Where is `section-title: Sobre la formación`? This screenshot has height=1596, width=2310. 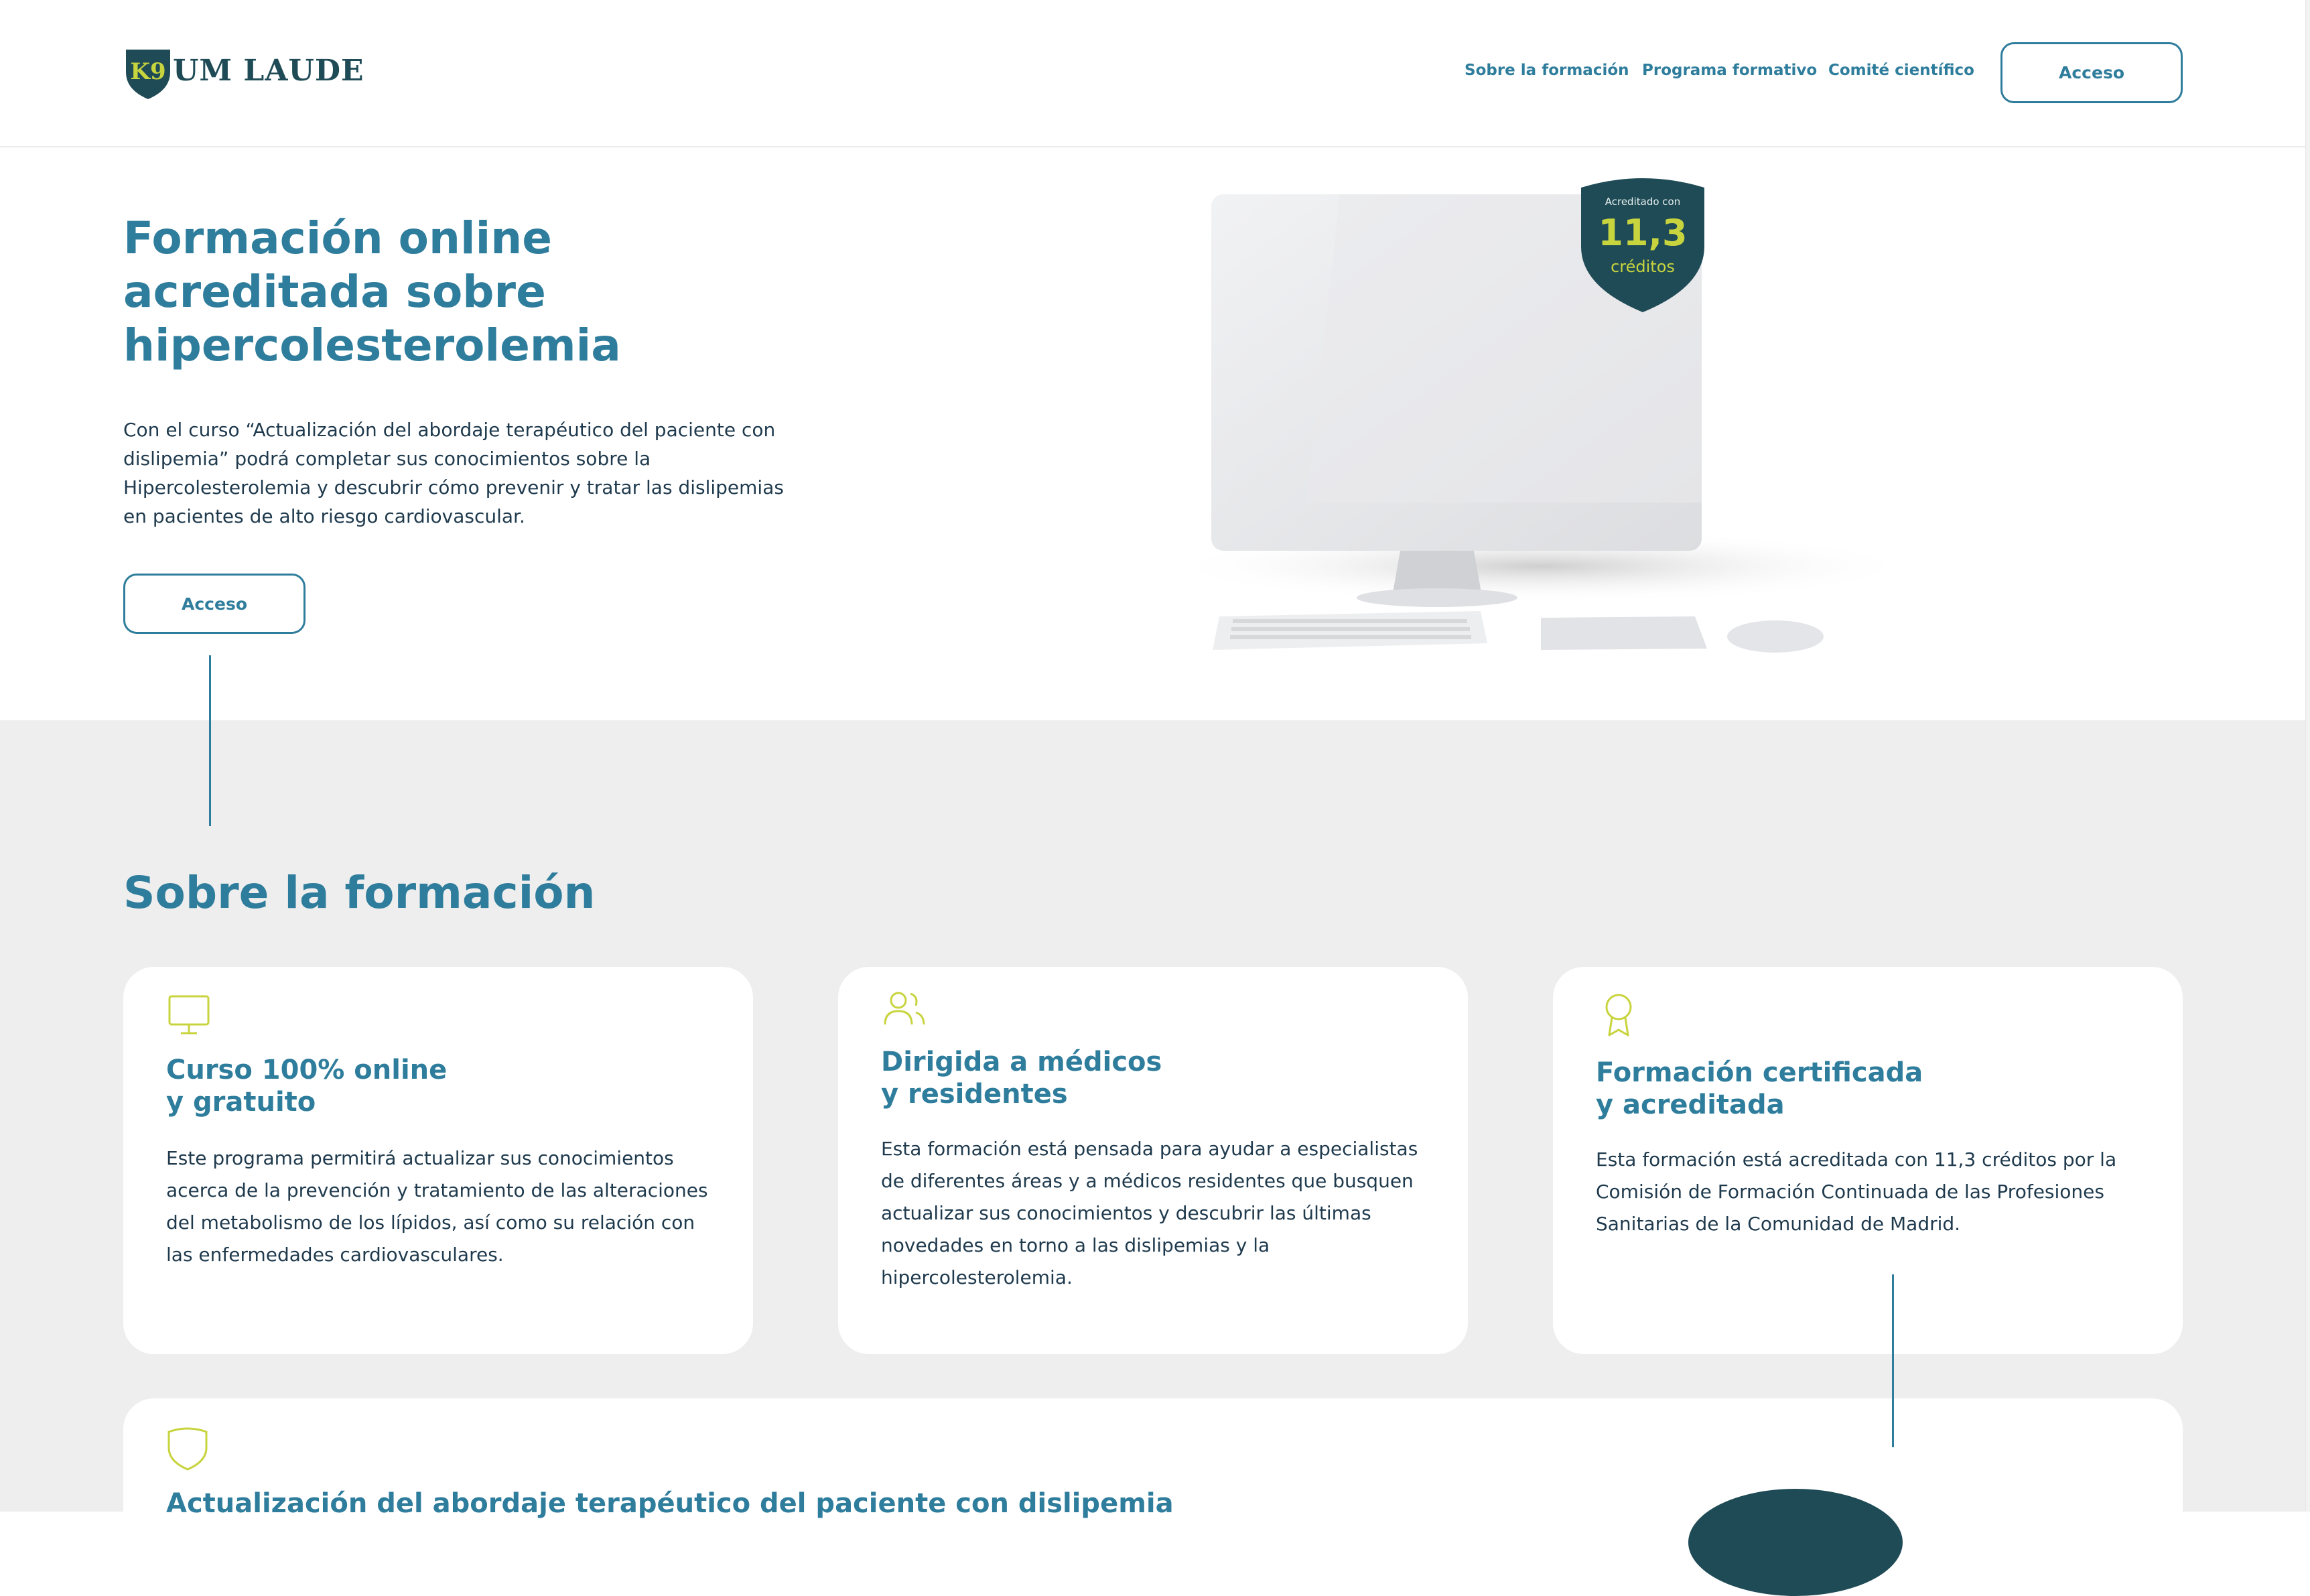 section-title: Sobre la formación is located at coordinates (359, 893).